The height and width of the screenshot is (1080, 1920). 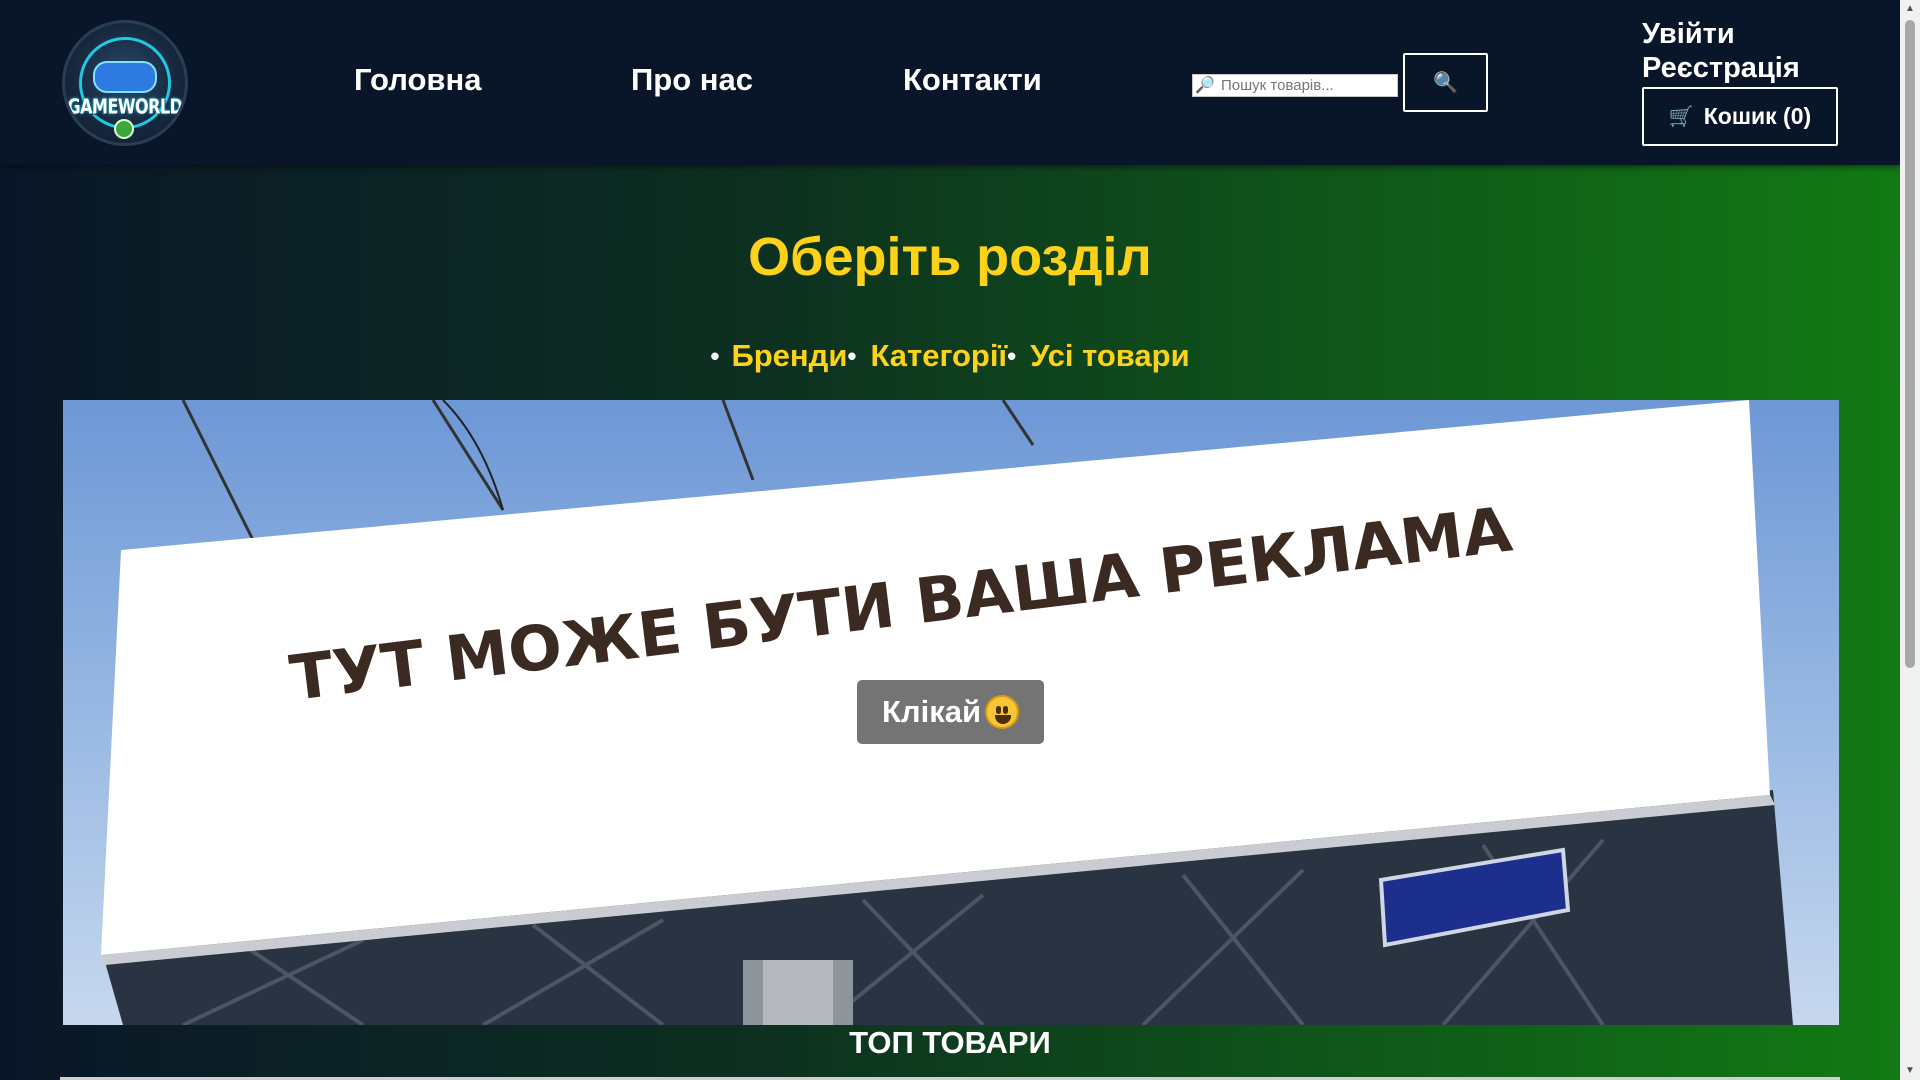 I want to click on scrollbar-thumb, so click(x=1910, y=344).